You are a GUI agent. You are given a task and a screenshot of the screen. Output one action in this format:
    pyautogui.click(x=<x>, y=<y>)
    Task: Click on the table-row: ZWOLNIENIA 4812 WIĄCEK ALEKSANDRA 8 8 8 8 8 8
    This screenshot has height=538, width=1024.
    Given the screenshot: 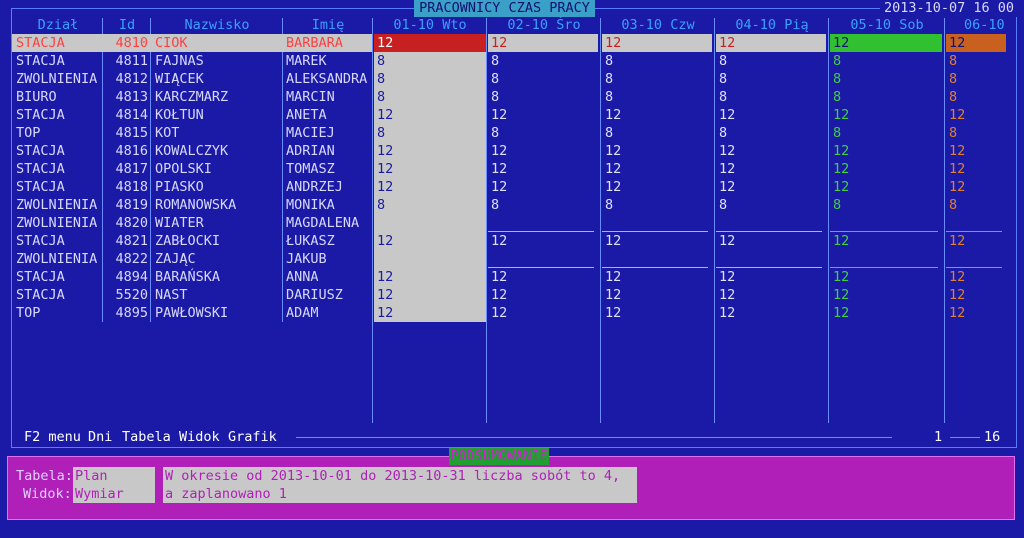 What is the action you would take?
    pyautogui.click(x=512, y=79)
    